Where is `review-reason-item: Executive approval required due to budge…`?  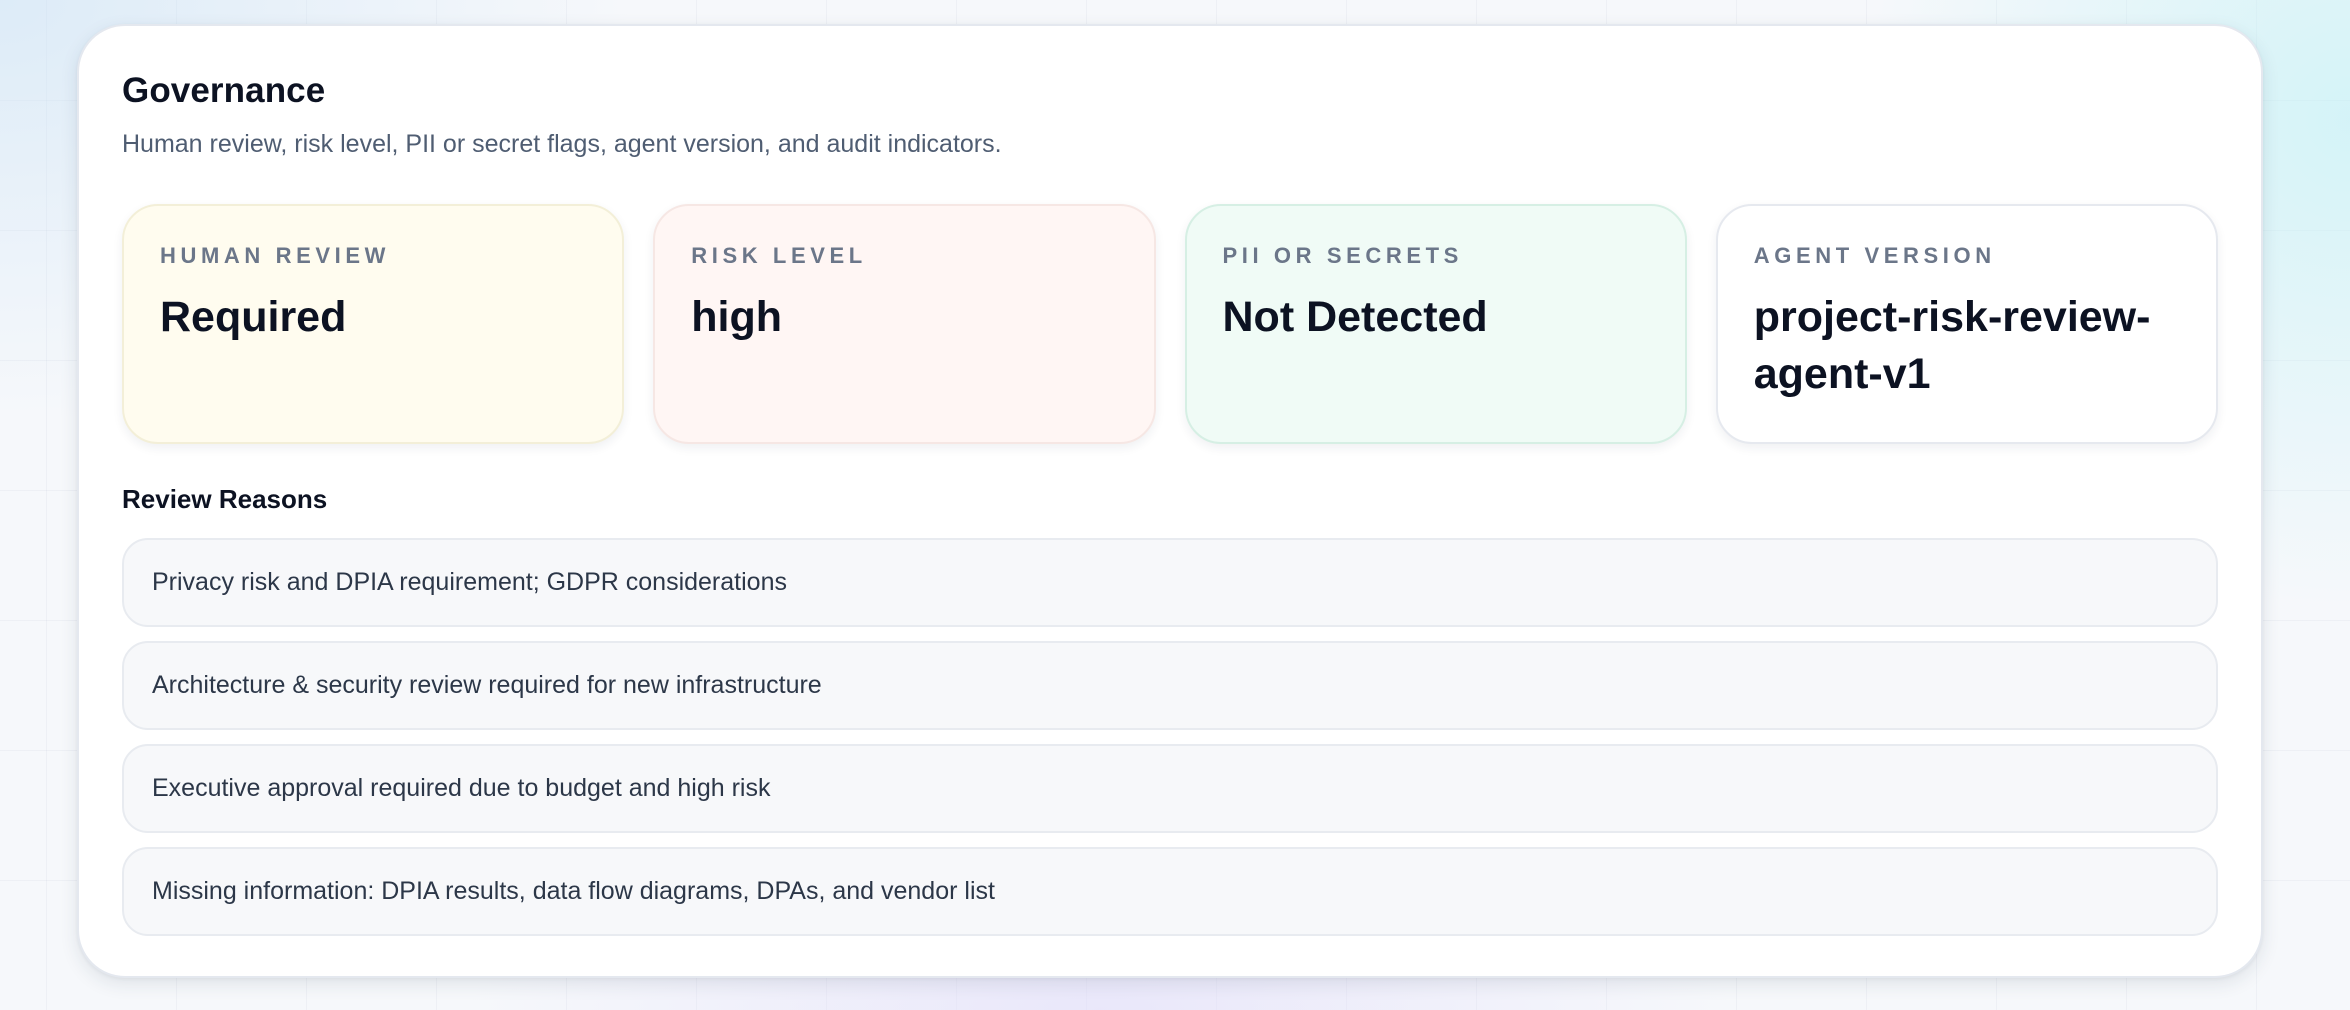 review-reason-item: Executive approval required due to budge… is located at coordinates (1170, 788).